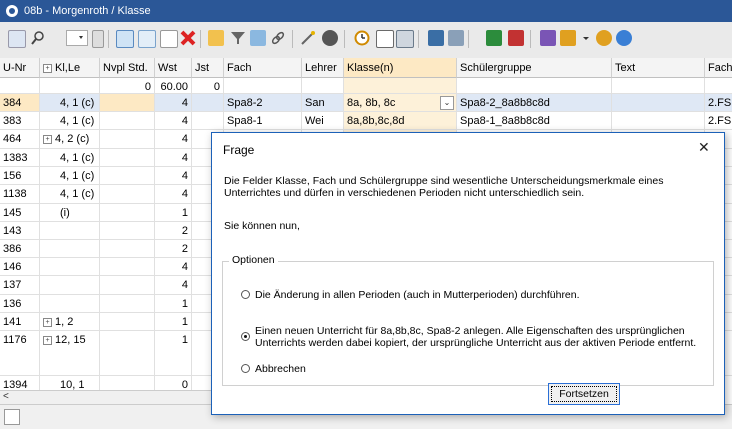 This screenshot has height=429, width=732. What do you see at coordinates (456, 38) in the screenshot?
I see `preview-icon` at bounding box center [456, 38].